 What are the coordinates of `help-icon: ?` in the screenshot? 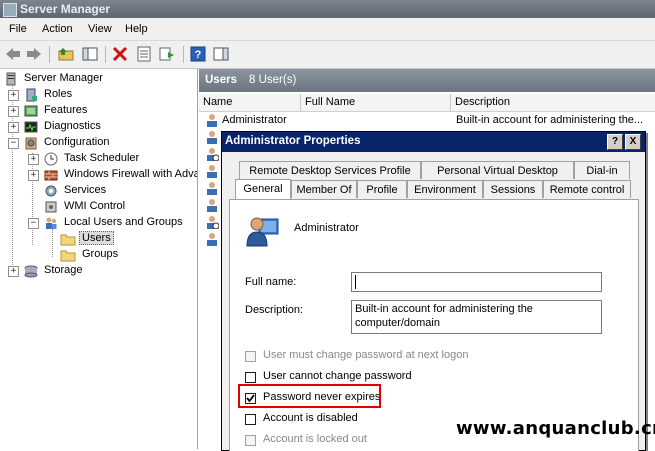 It's located at (198, 54).